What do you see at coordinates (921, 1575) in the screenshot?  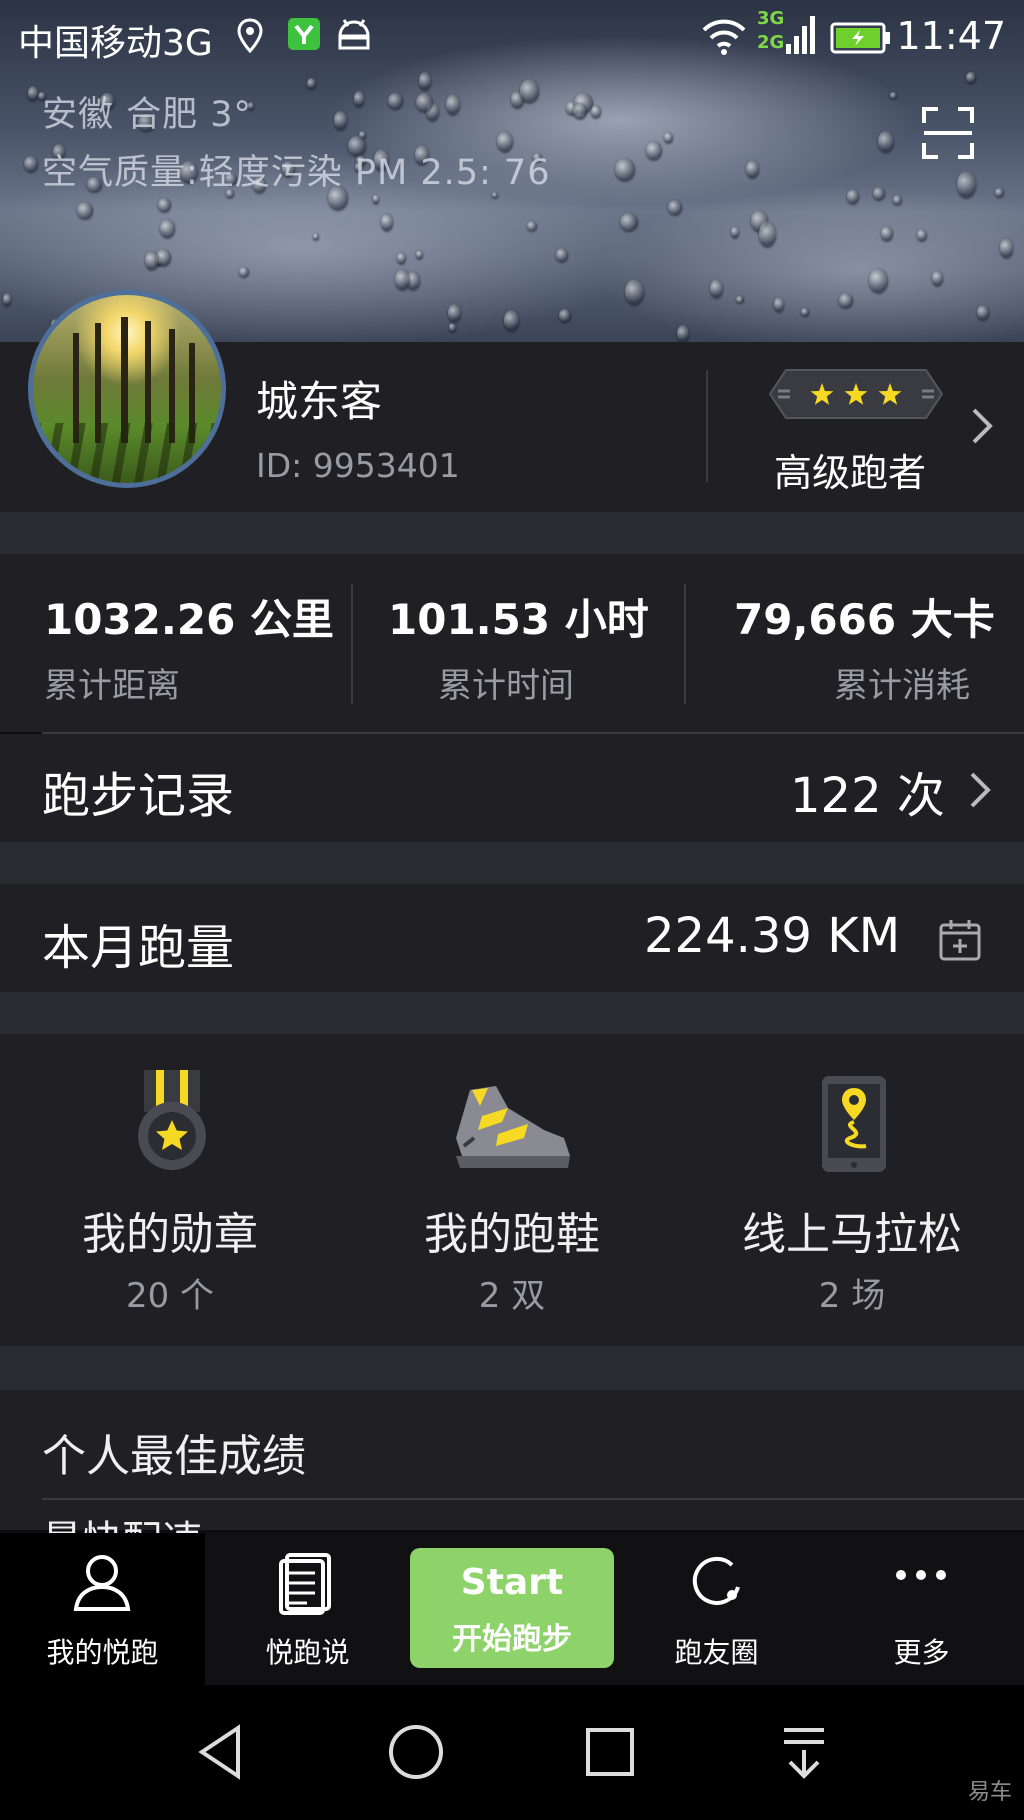 I see `more-dots-icon` at bounding box center [921, 1575].